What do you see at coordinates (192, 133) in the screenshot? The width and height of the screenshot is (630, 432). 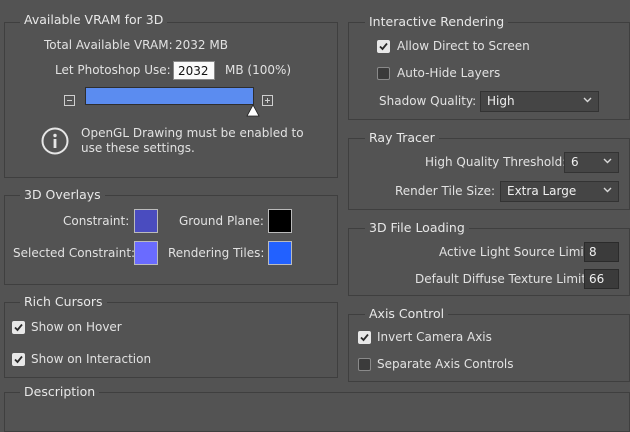 I see `info-text-line1: OpenGL Drawing must be enabled to` at bounding box center [192, 133].